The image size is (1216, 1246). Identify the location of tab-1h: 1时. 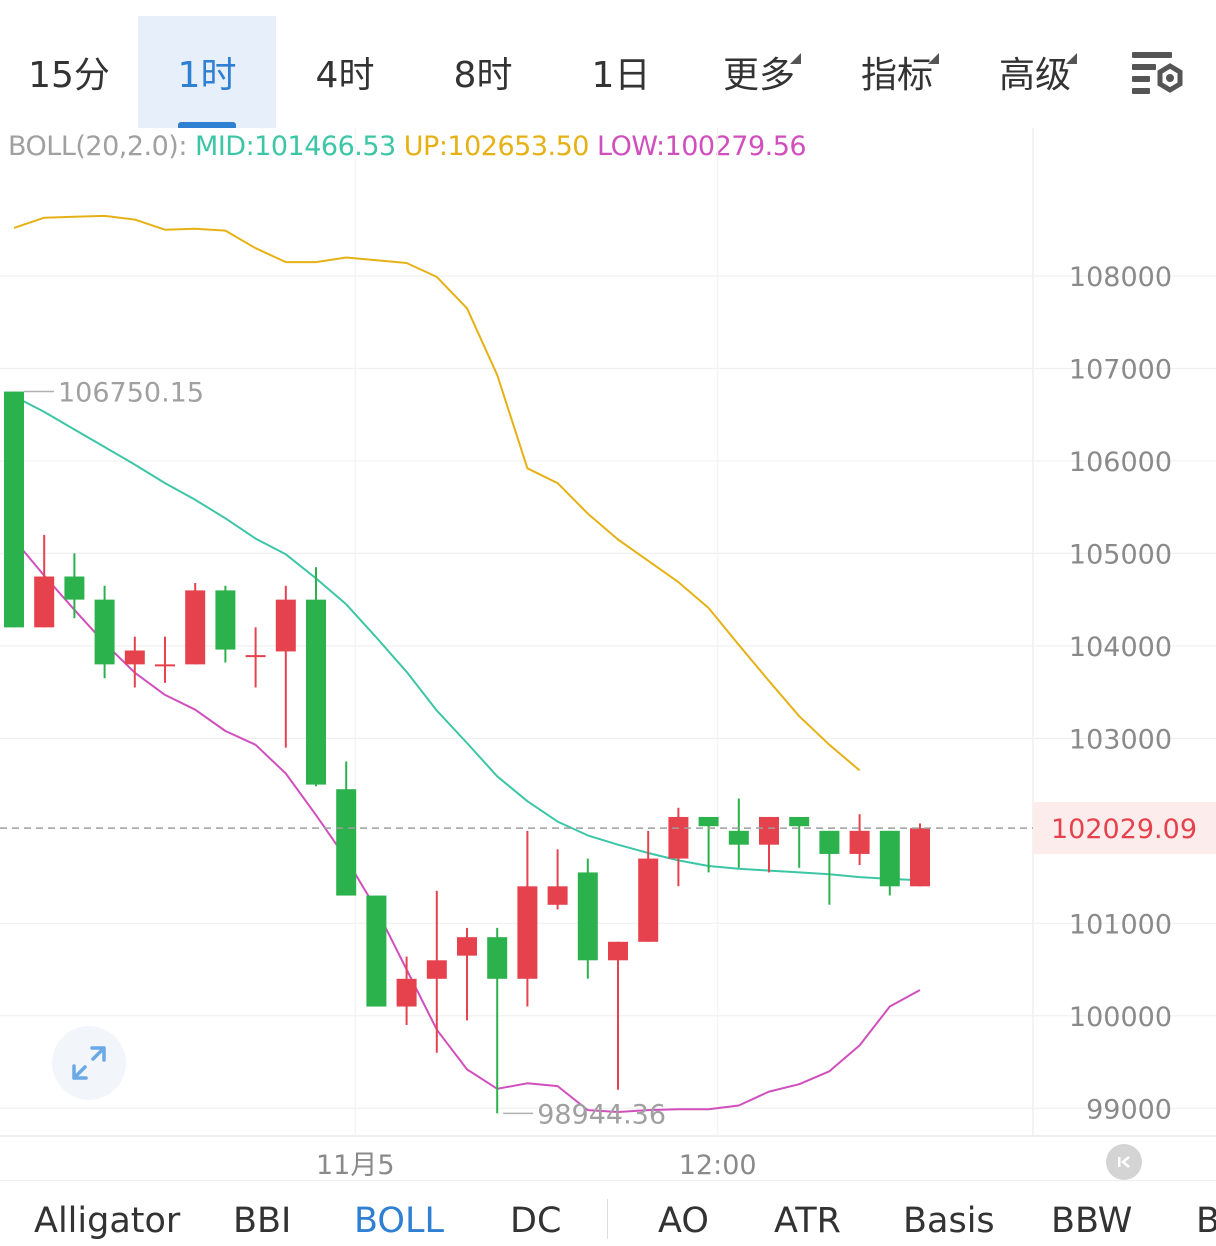
(207, 72).